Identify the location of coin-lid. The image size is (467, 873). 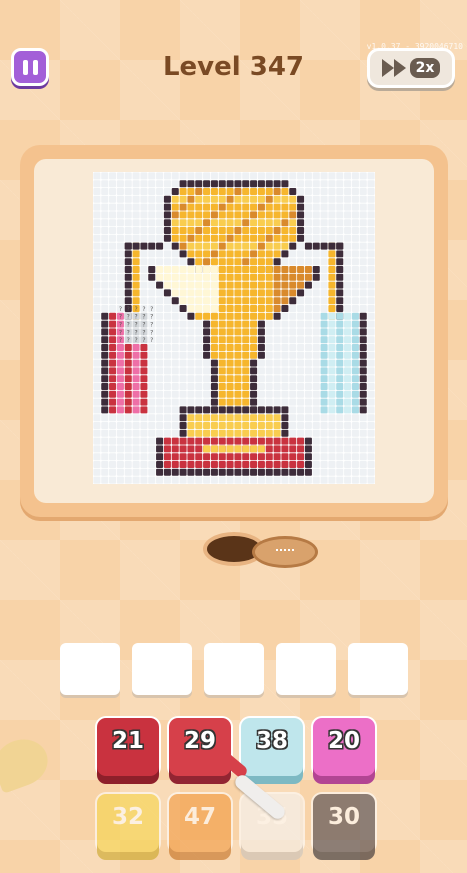
(285, 552).